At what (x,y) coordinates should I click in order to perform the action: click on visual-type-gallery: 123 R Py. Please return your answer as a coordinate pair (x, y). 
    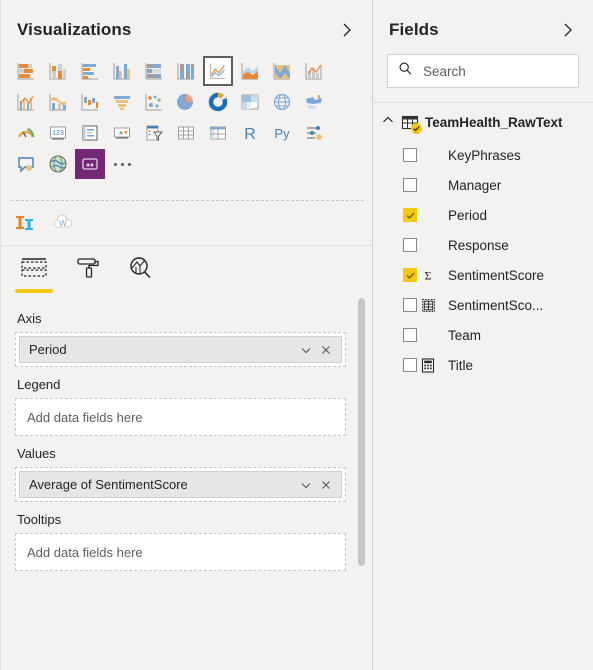
    Looking at the image, I should click on (186, 119).